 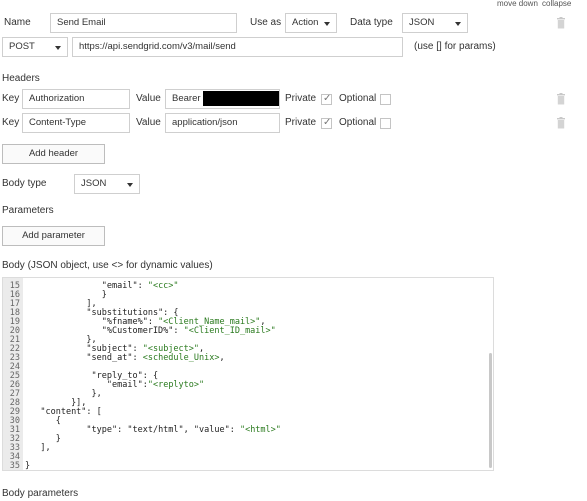 I want to click on line-number: 35, so click(x=14, y=466).